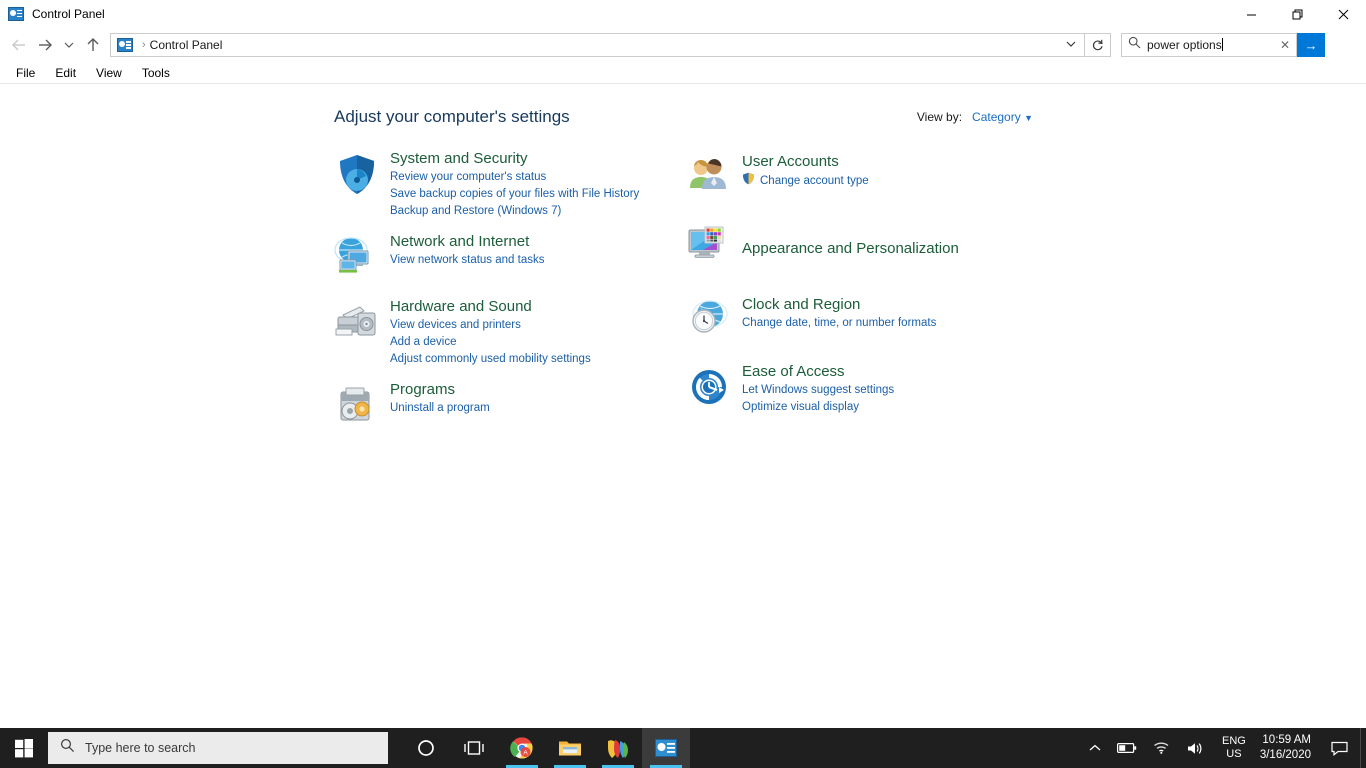  What do you see at coordinates (748, 181) in the screenshot?
I see `uac-shield-icon` at bounding box center [748, 181].